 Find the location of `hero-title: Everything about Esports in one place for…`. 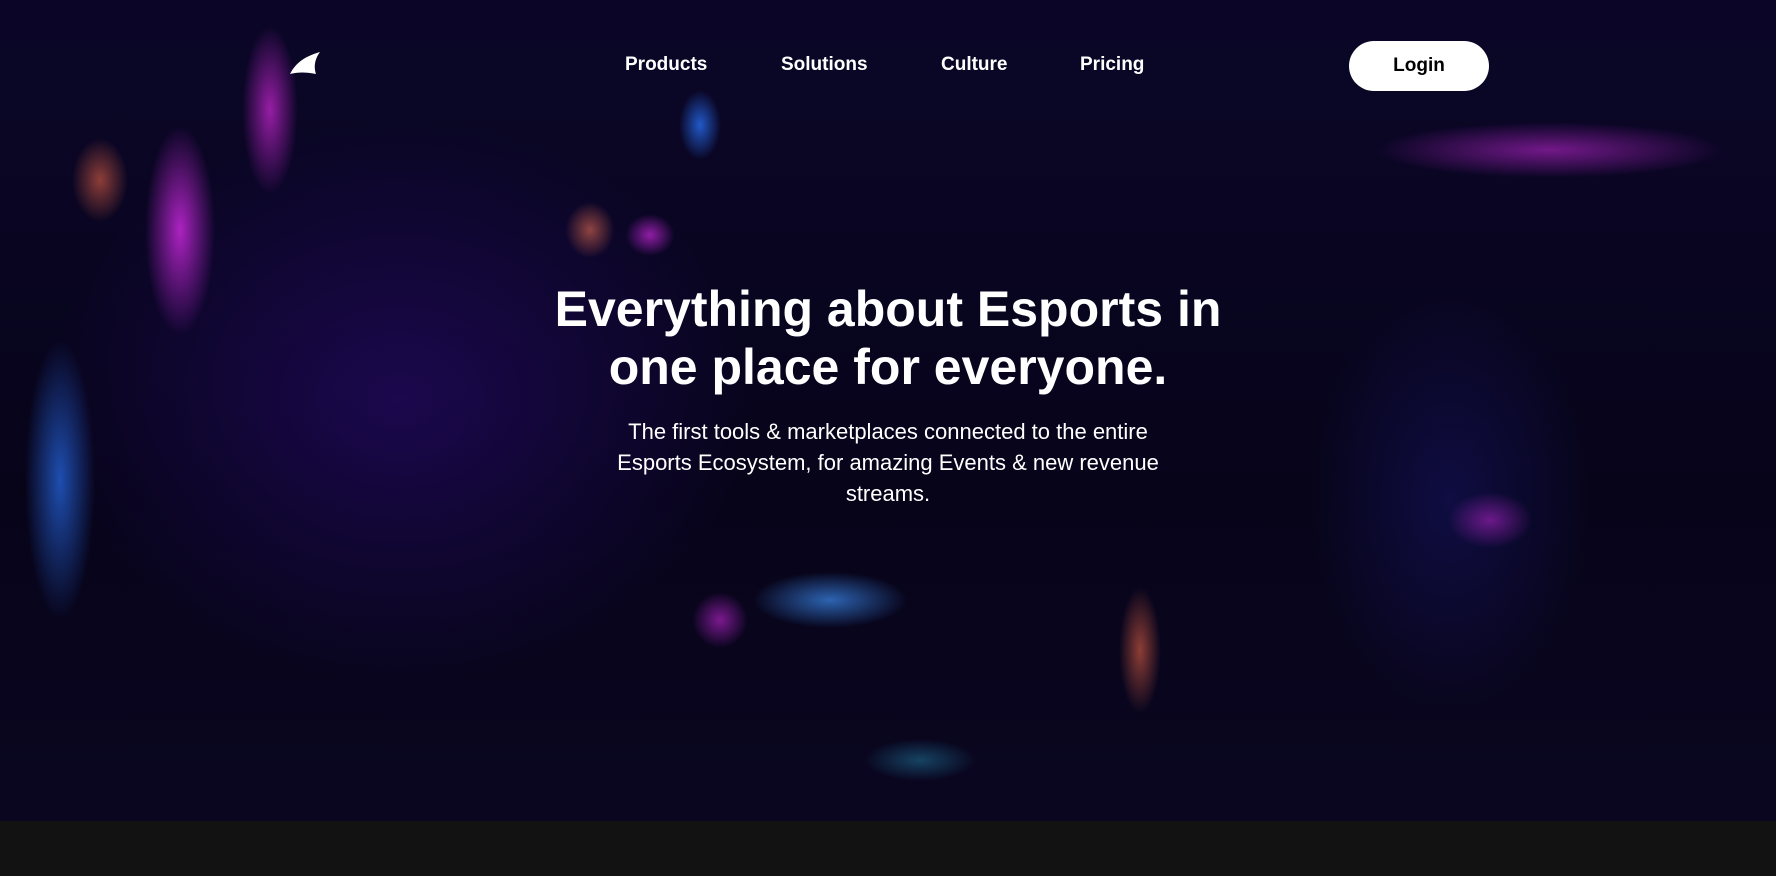

hero-title: Everything about Esports in one place for… is located at coordinates (888, 338).